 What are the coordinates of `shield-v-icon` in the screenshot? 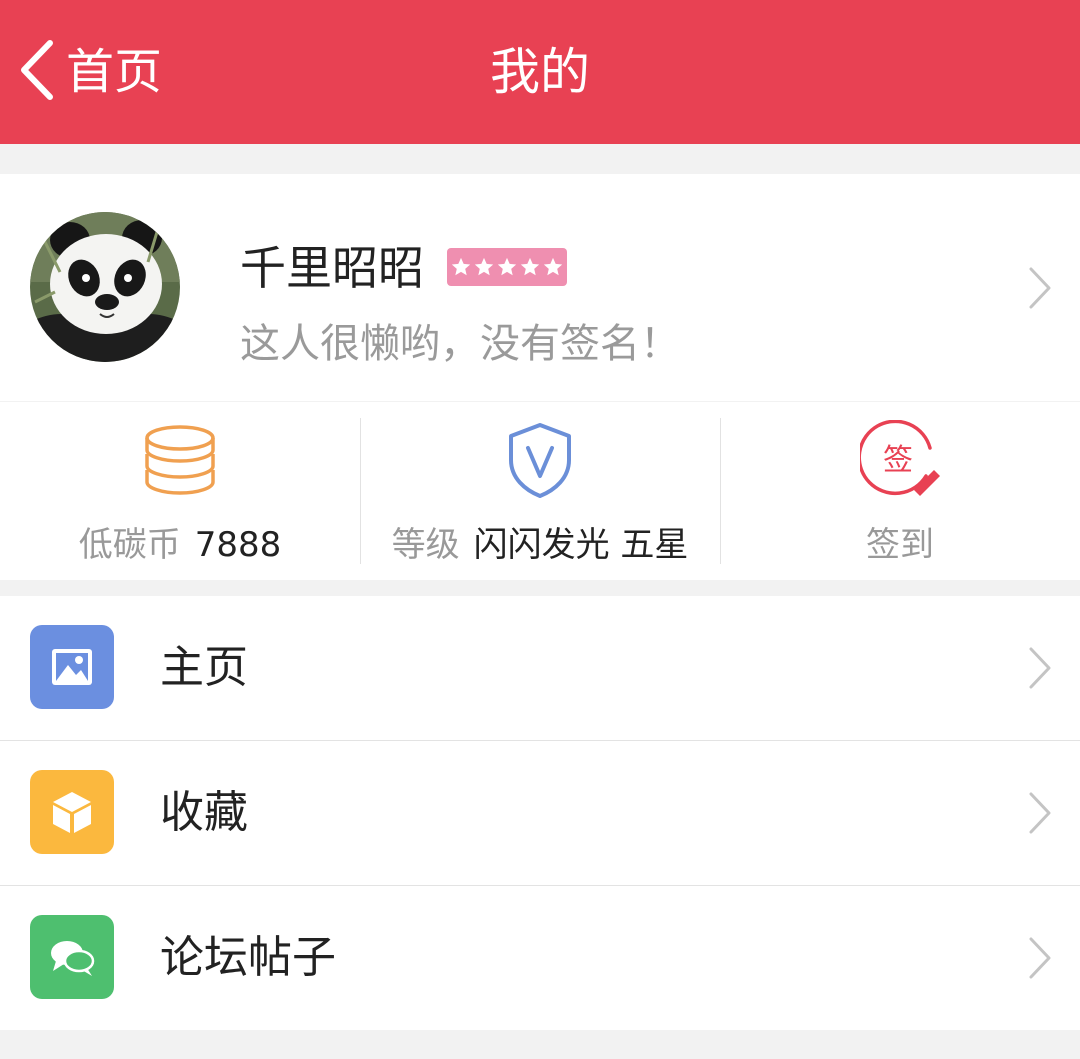 It's located at (540, 460).